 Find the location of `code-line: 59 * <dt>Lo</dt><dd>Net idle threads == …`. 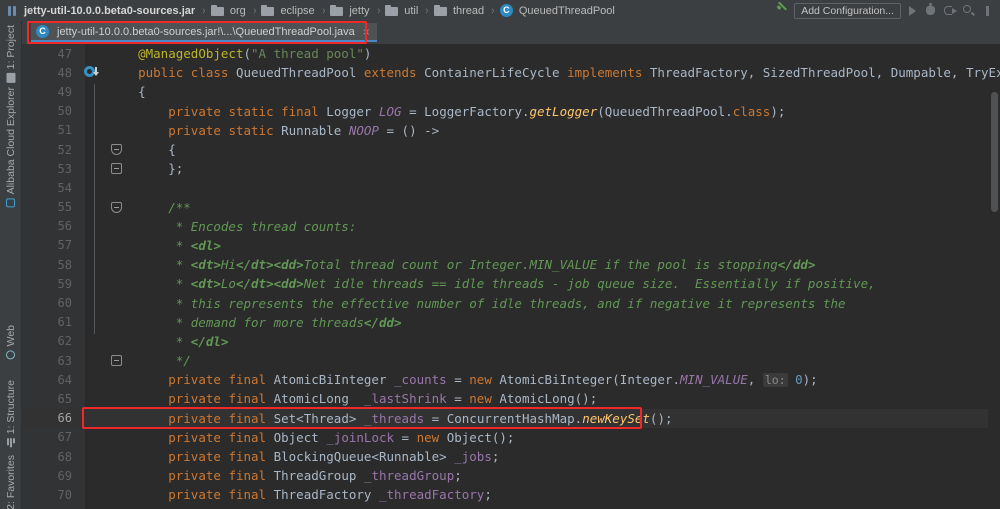

code-line: 59 * <dt>Lo</dt><dd>Net idle threads == … is located at coordinates (511, 283).